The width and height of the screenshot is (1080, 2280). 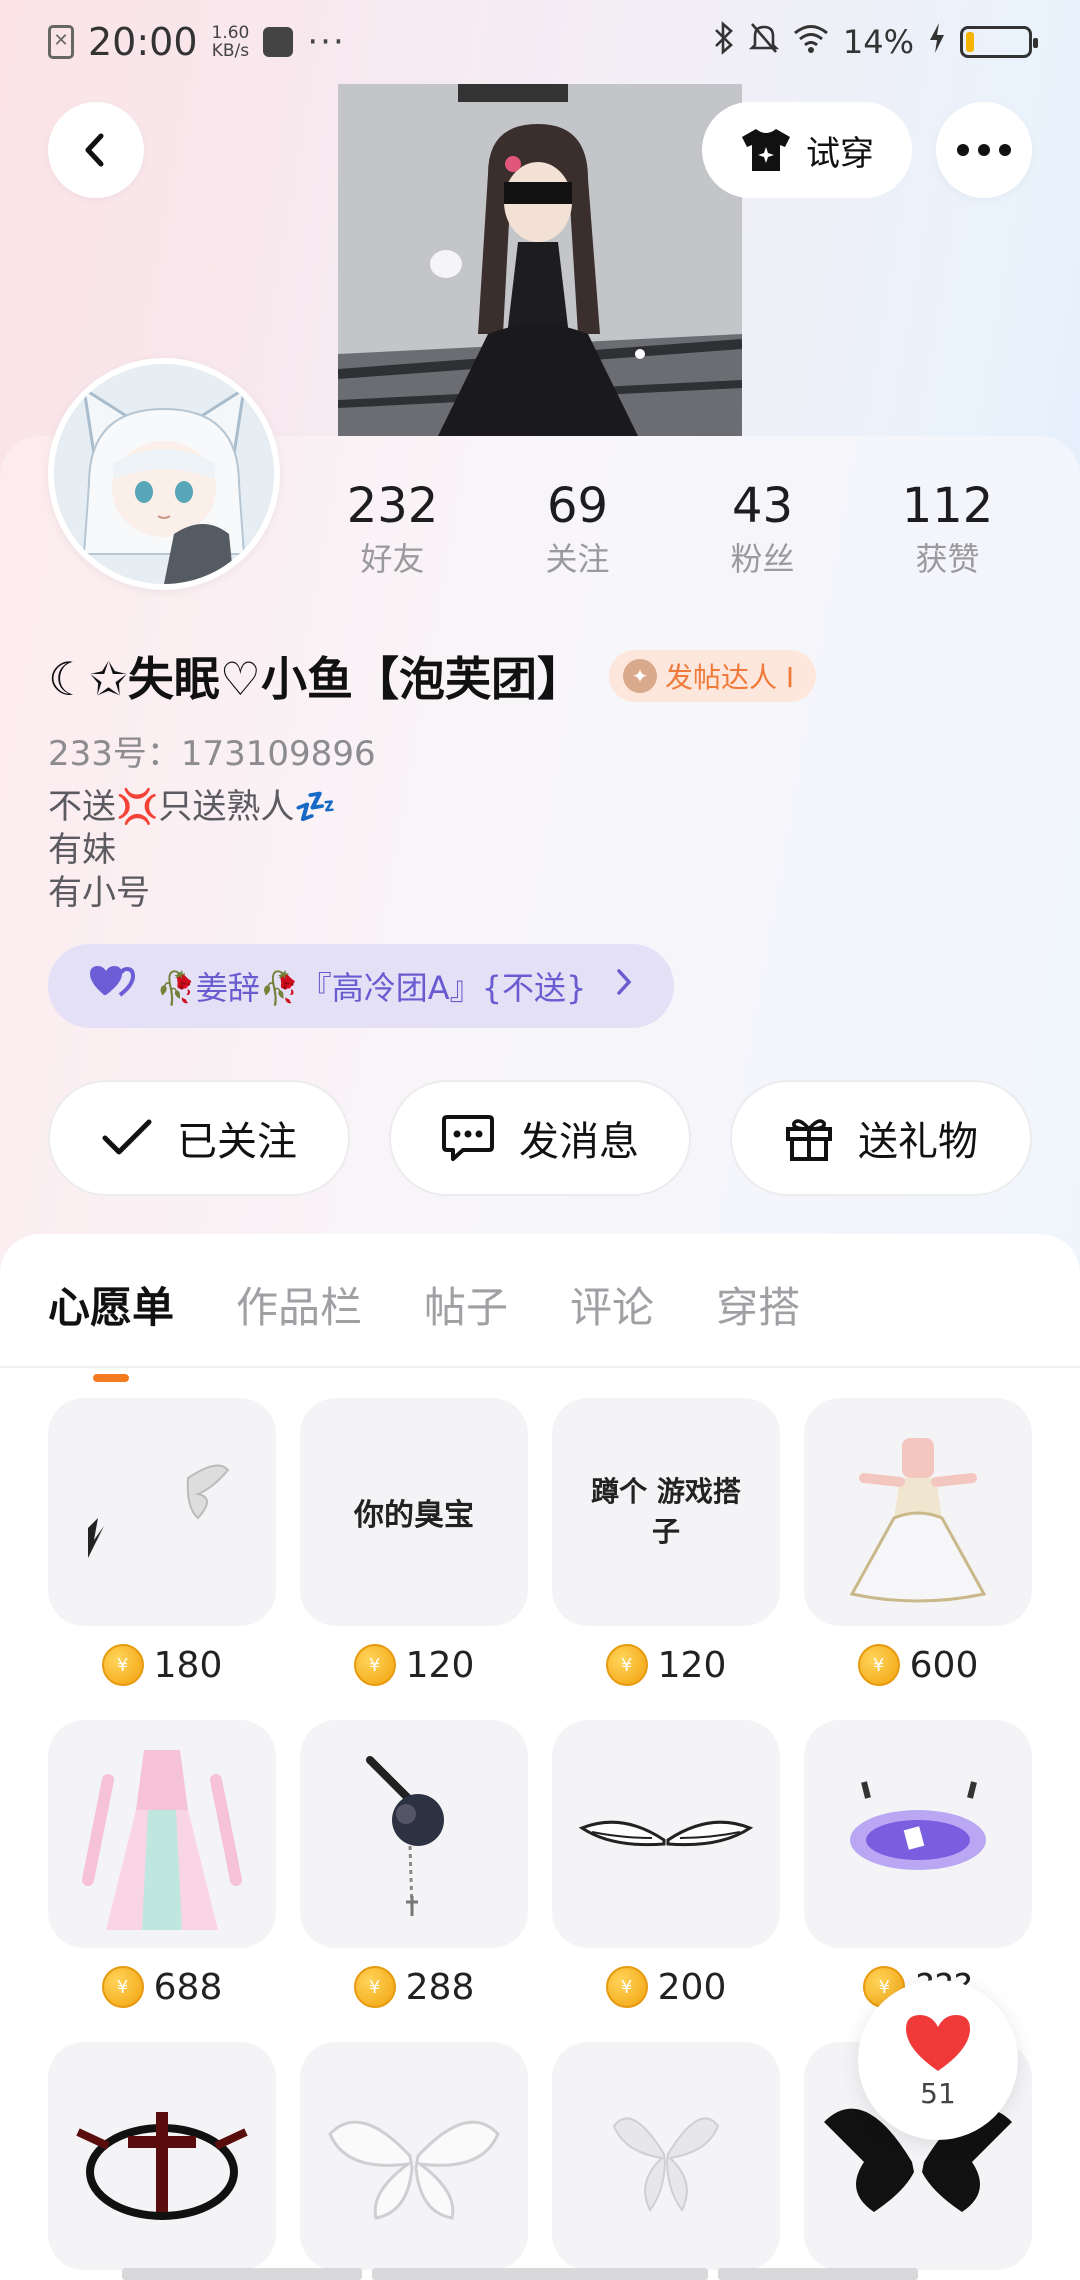 I want to click on battery-percent: 14%, so click(x=878, y=42).